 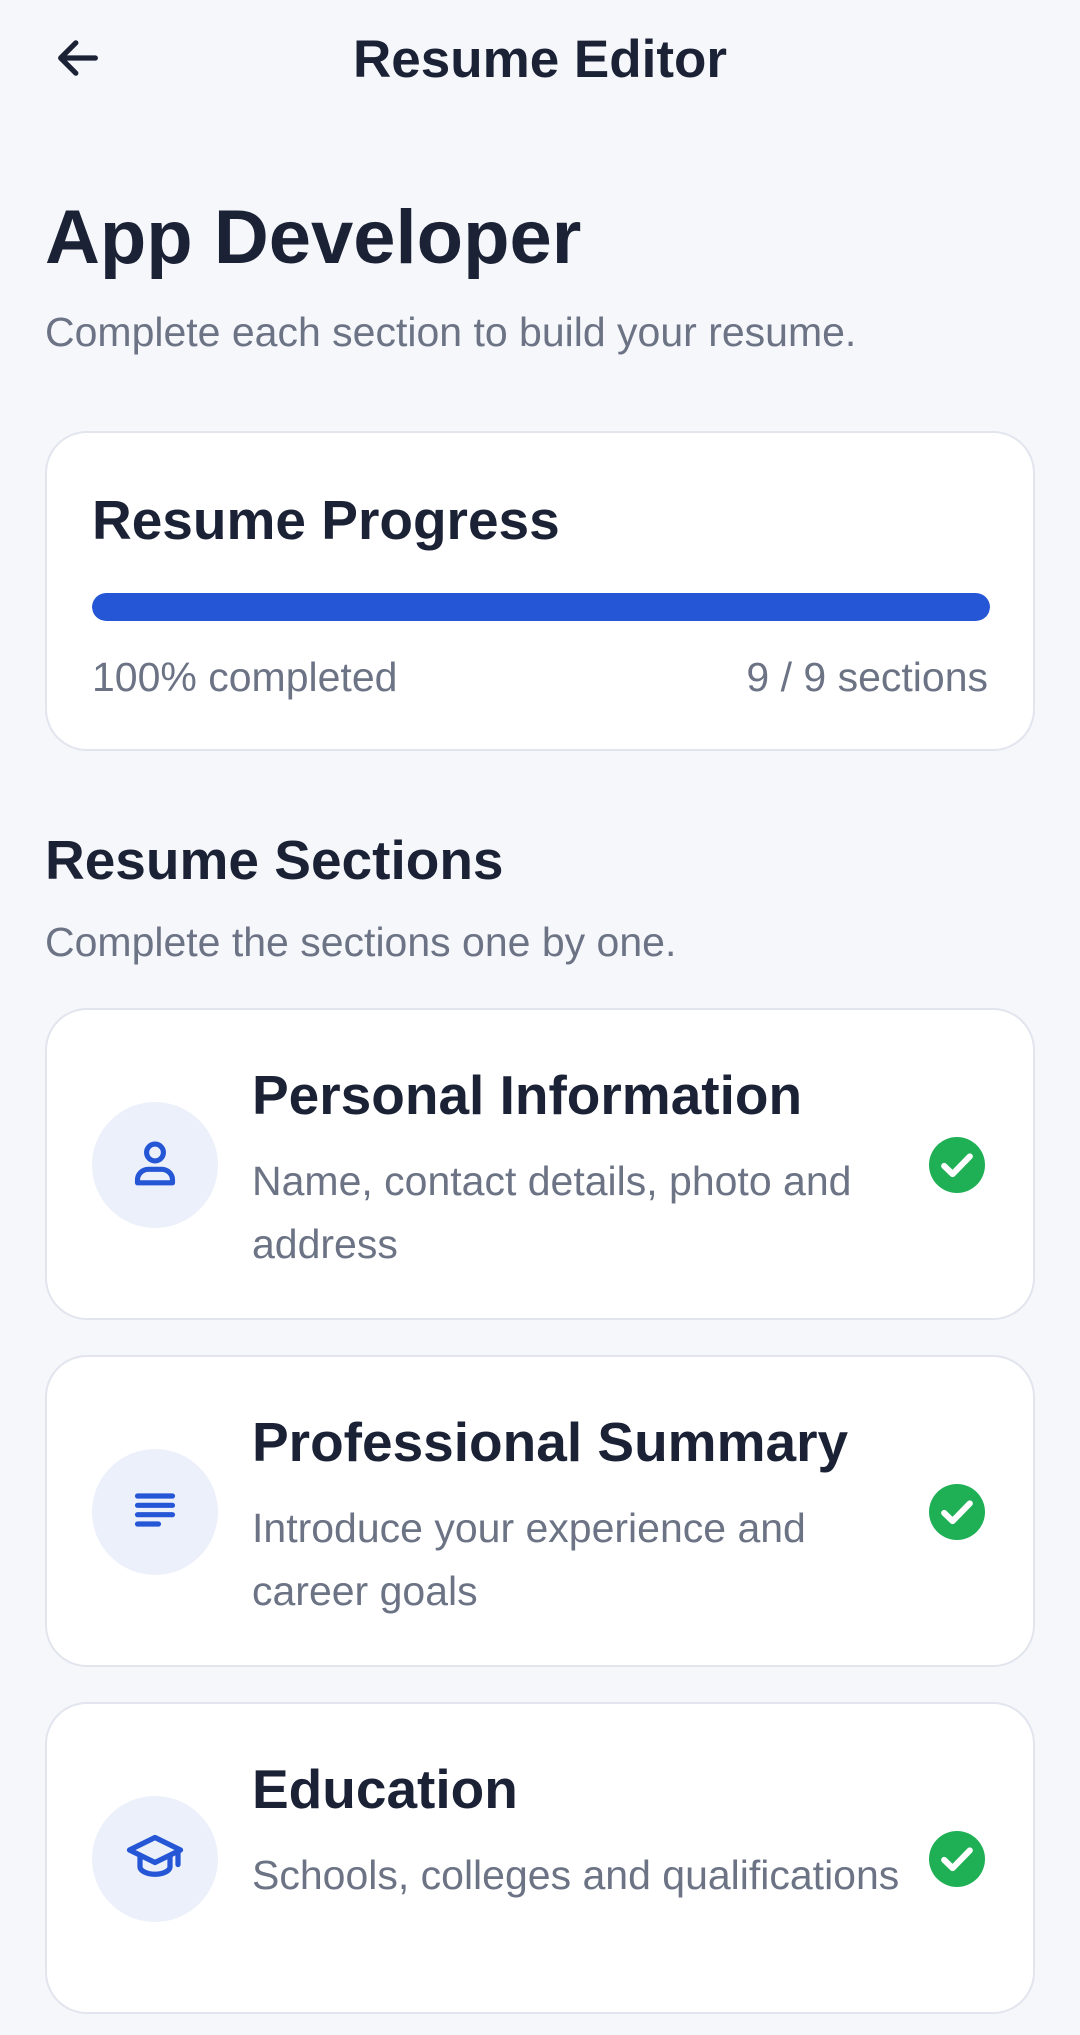 I want to click on person-icon, so click(x=155, y=1165).